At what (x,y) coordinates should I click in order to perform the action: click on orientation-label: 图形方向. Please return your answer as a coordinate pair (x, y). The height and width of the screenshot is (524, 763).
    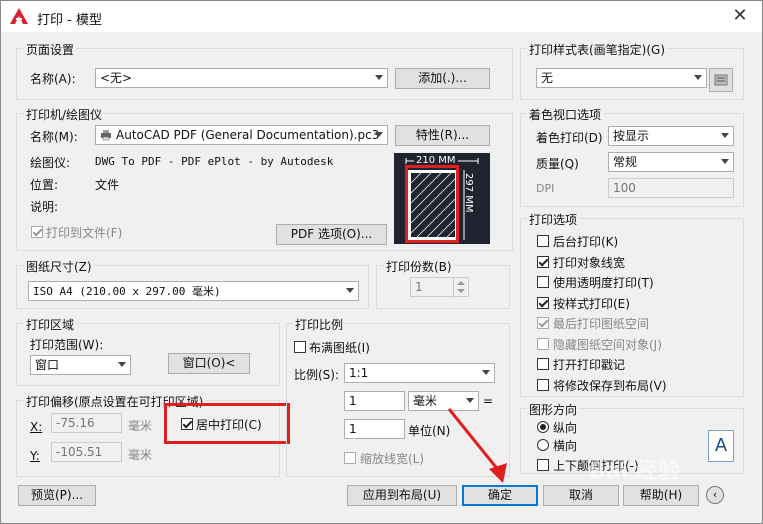
    Looking at the image, I should click on (553, 409).